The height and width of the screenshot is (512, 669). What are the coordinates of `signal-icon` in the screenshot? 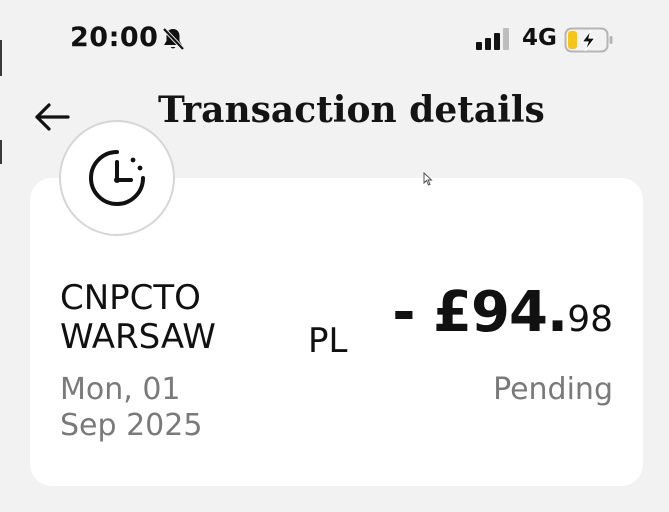 It's located at (494, 39).